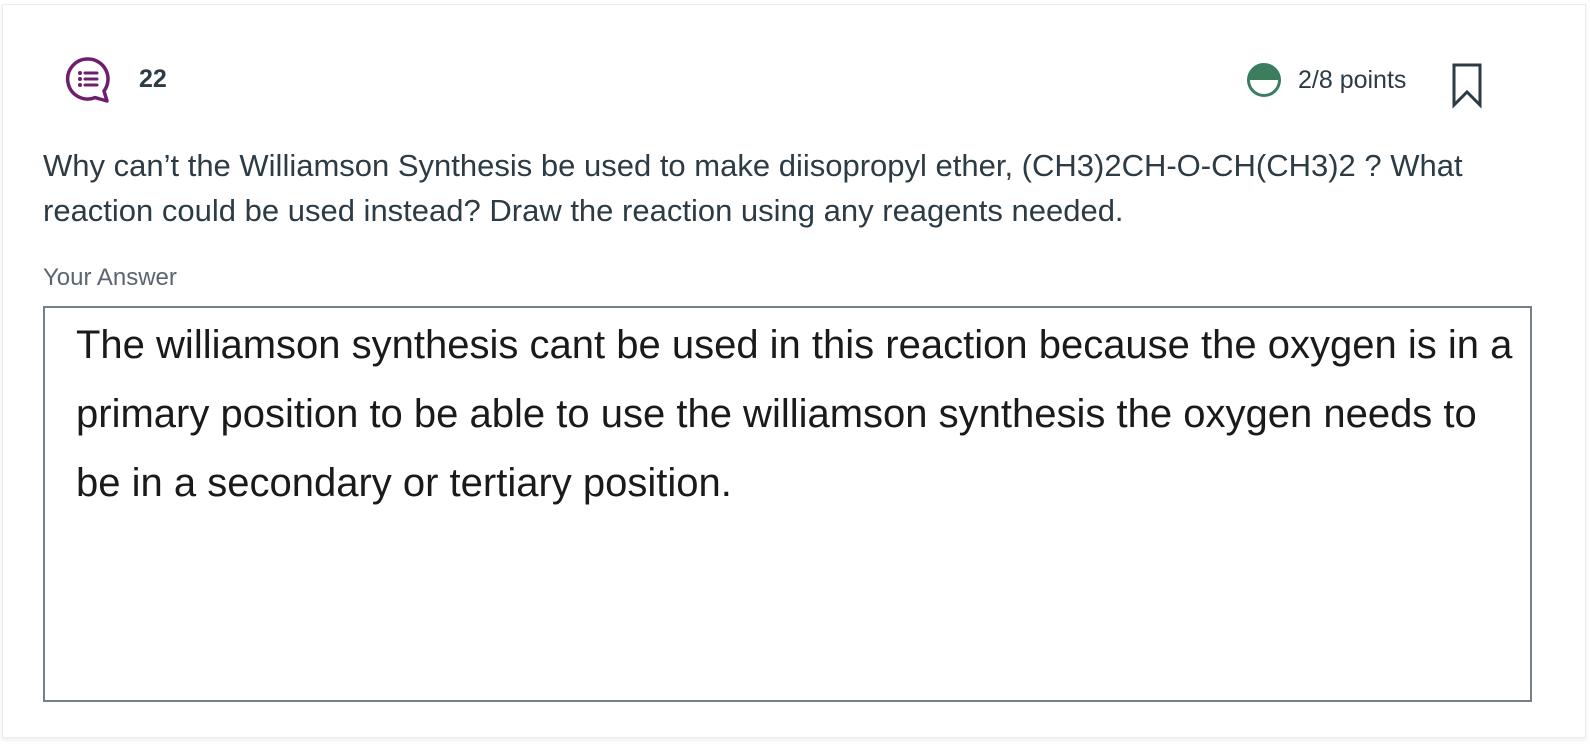 The height and width of the screenshot is (754, 1590). Describe the element at coordinates (1264, 80) in the screenshot. I see `partial-score-icon` at that location.